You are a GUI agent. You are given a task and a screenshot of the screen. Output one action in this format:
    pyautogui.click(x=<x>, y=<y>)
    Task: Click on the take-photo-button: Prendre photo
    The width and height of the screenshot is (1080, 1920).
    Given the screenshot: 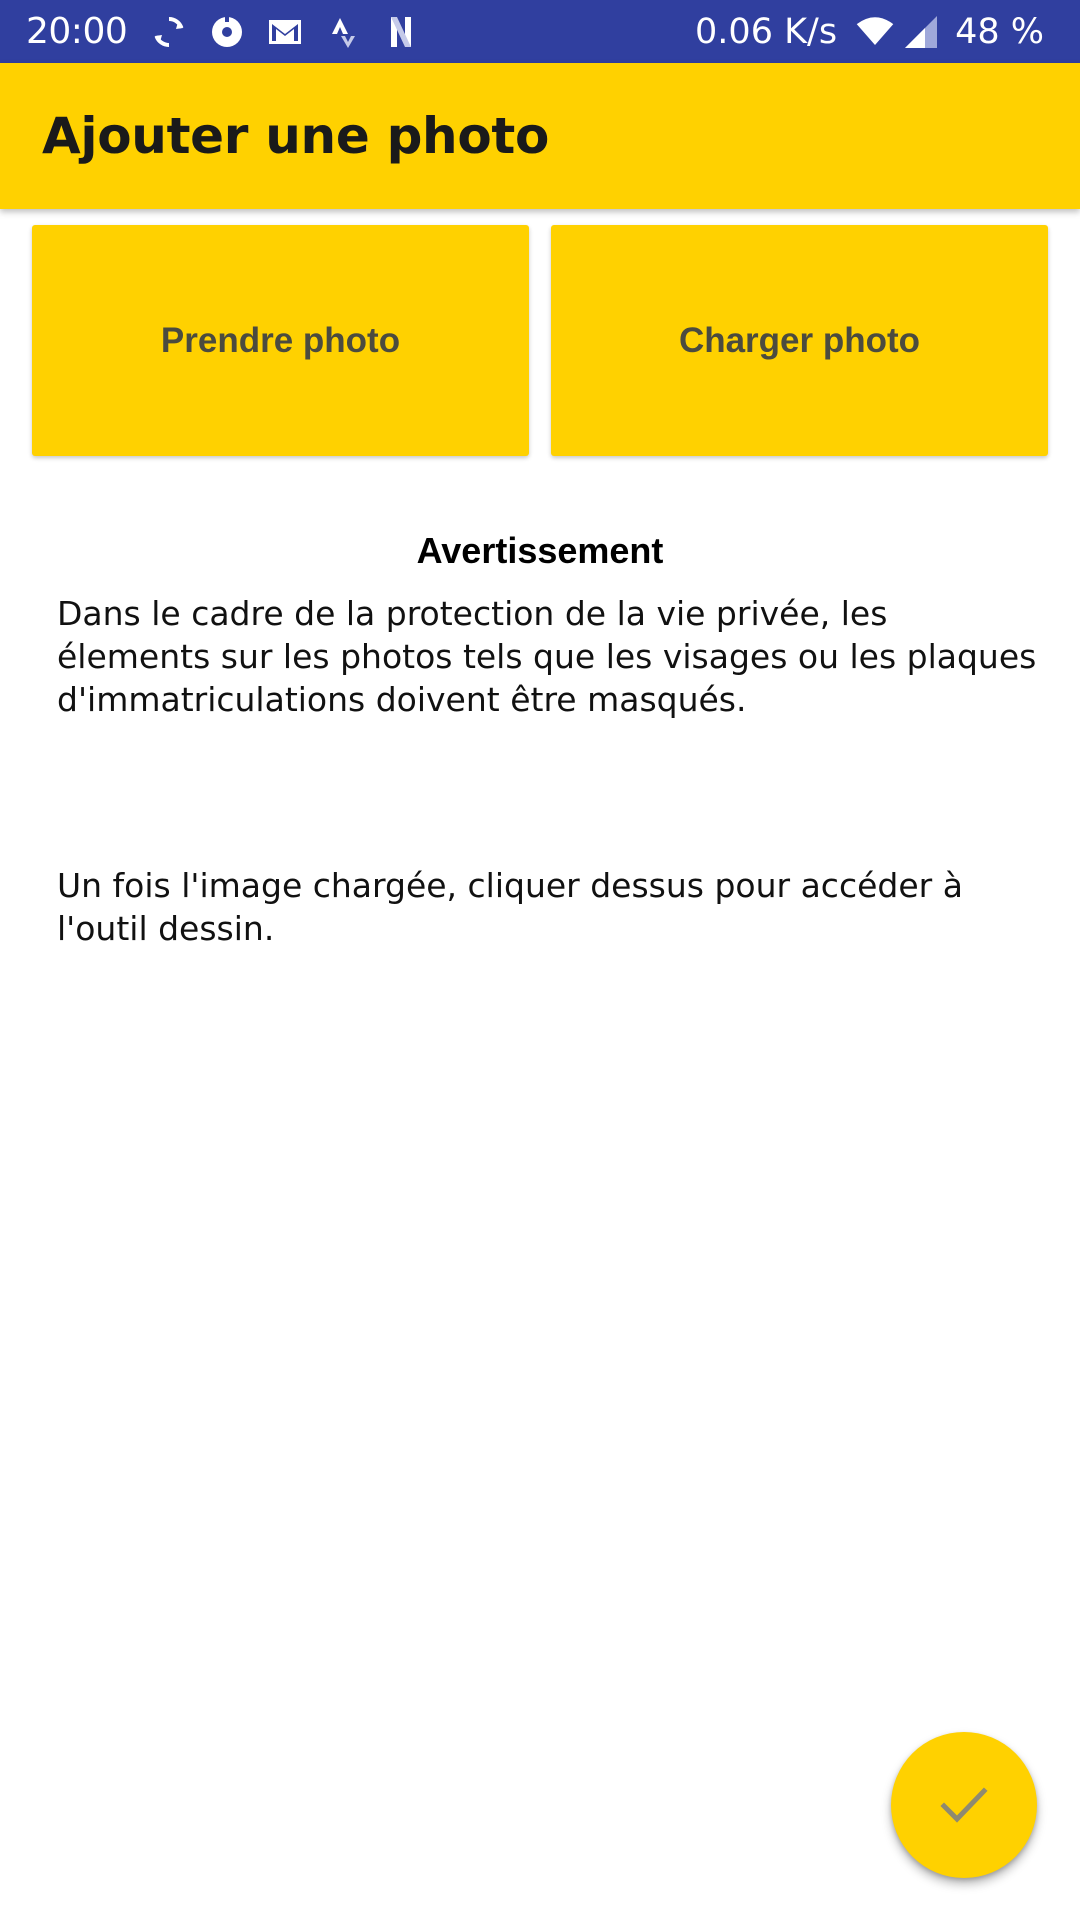 What is the action you would take?
    pyautogui.click(x=280, y=340)
    